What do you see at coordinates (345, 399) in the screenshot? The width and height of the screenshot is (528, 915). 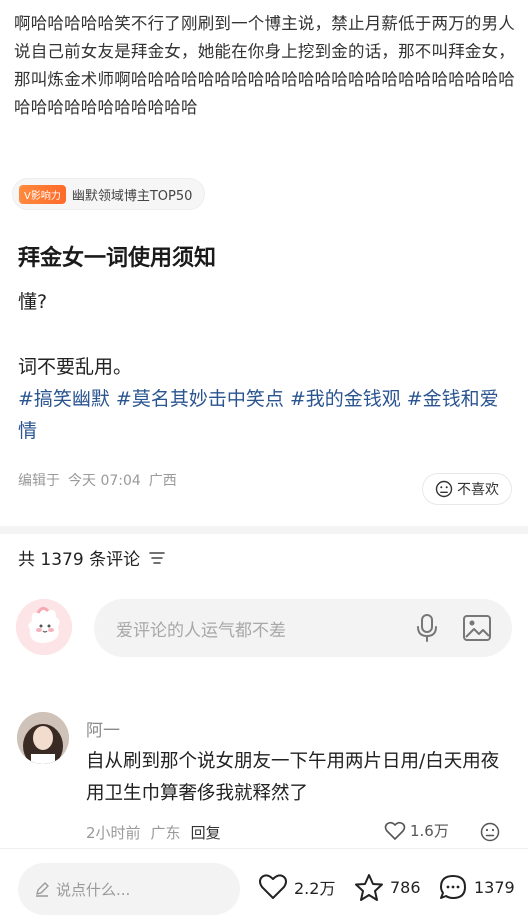 I see `hashtag-link: #我的金钱观` at bounding box center [345, 399].